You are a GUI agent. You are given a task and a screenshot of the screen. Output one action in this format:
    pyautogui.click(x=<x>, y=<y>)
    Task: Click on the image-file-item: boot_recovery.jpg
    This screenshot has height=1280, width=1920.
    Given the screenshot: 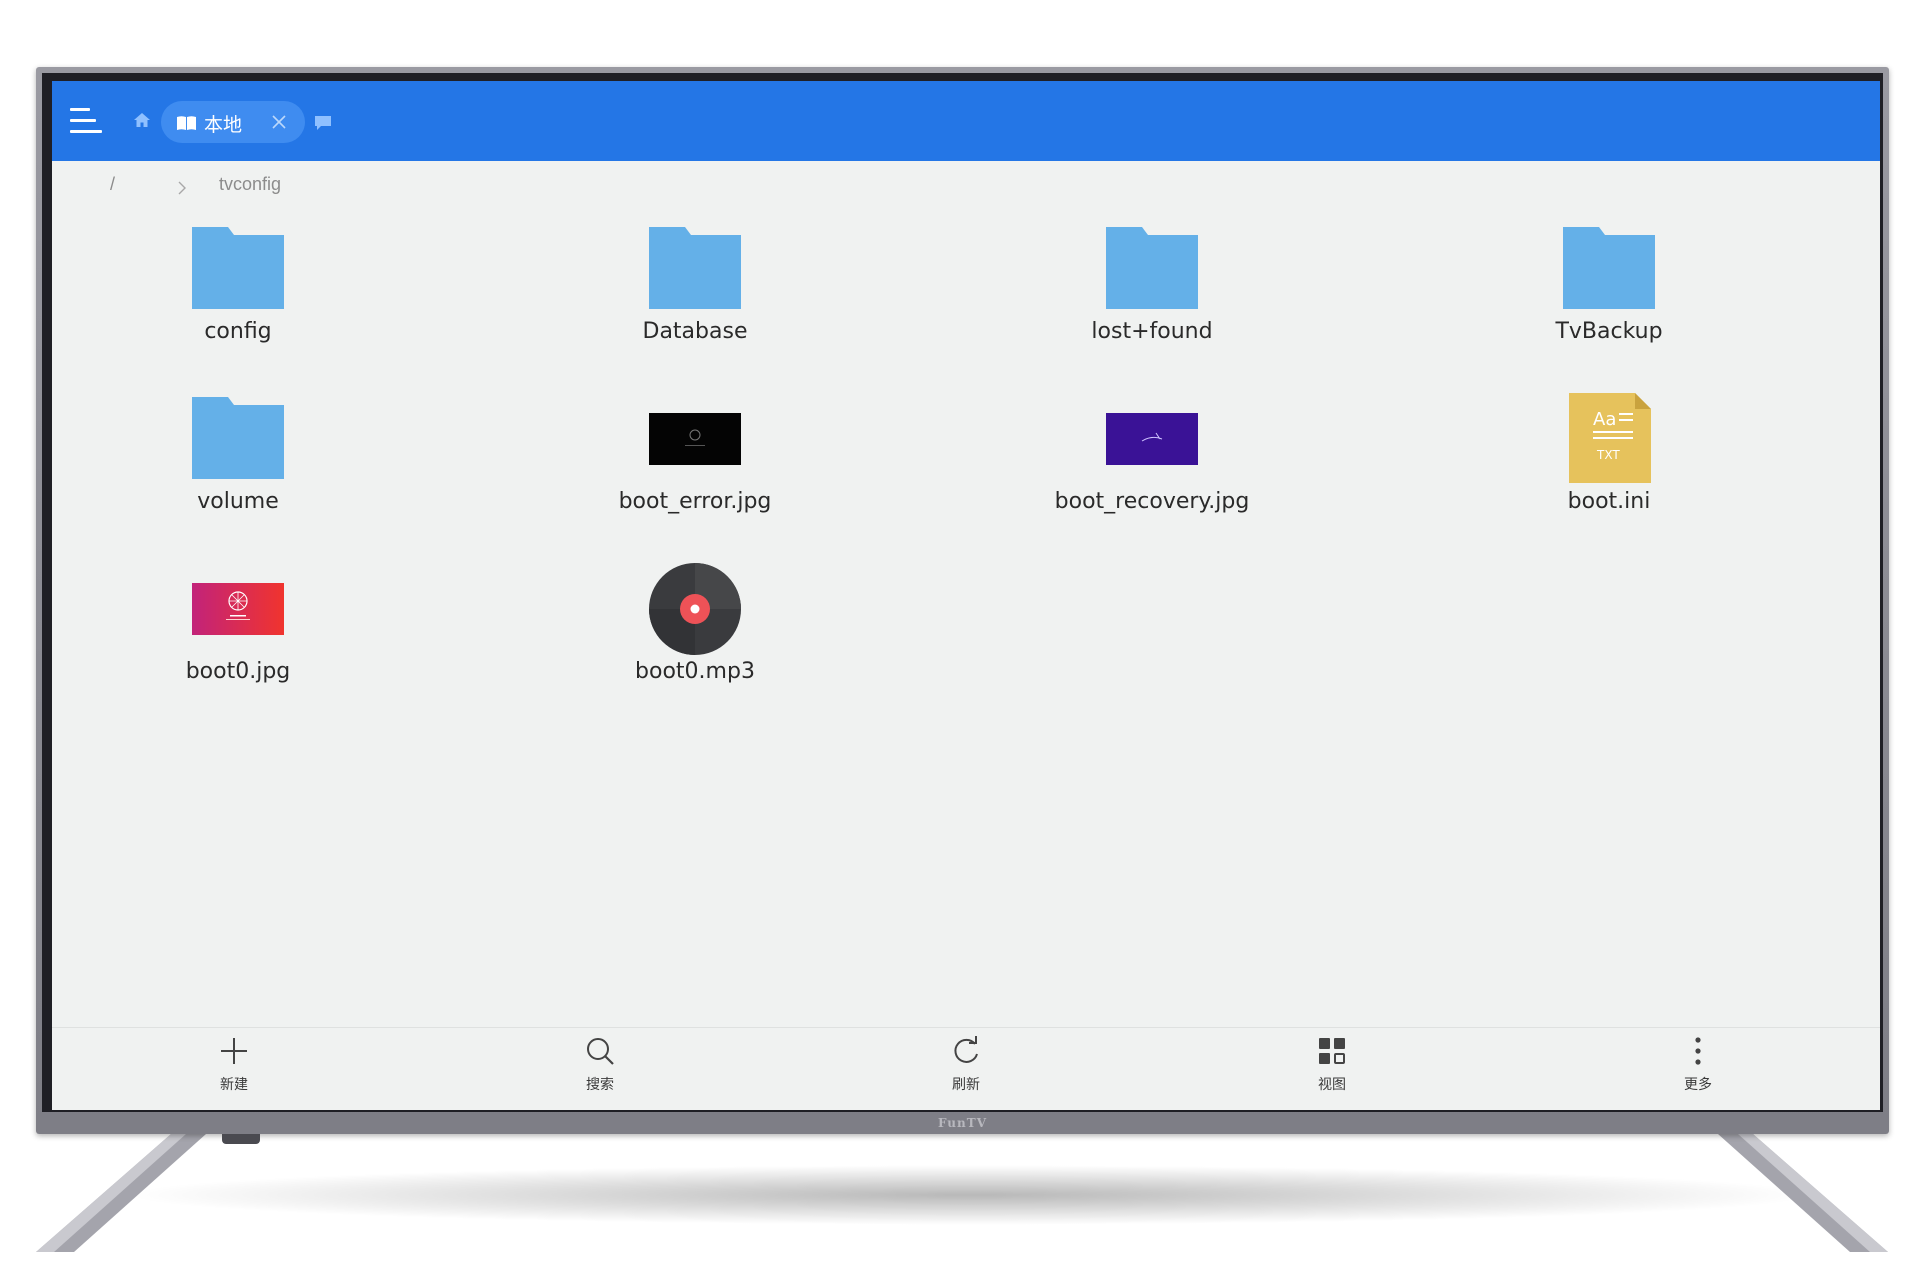 What is the action you would take?
    pyautogui.click(x=1152, y=466)
    